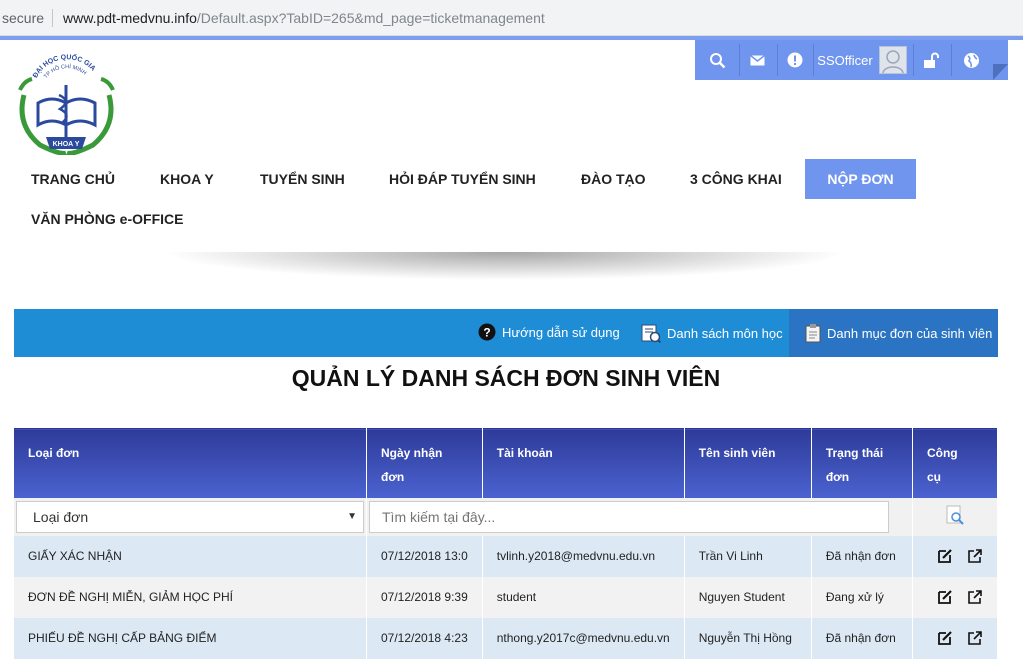 Image resolution: width=1023 pixels, height=661 pixels. I want to click on cell-type: PHIẾU ĐỀ NGHỊ CẤP BẢNG ĐIỂM, so click(190, 638).